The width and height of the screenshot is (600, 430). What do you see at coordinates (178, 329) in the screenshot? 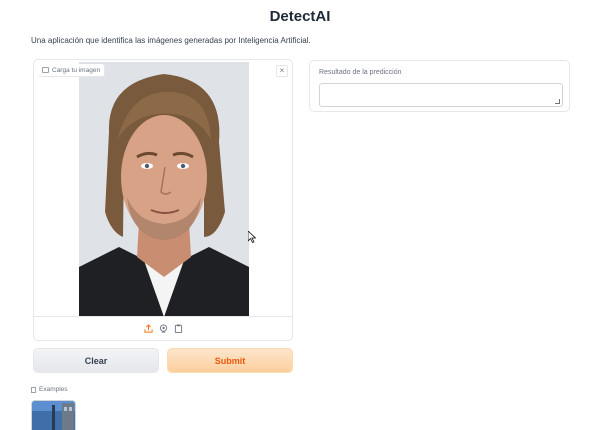
I see `clipboard-icon` at bounding box center [178, 329].